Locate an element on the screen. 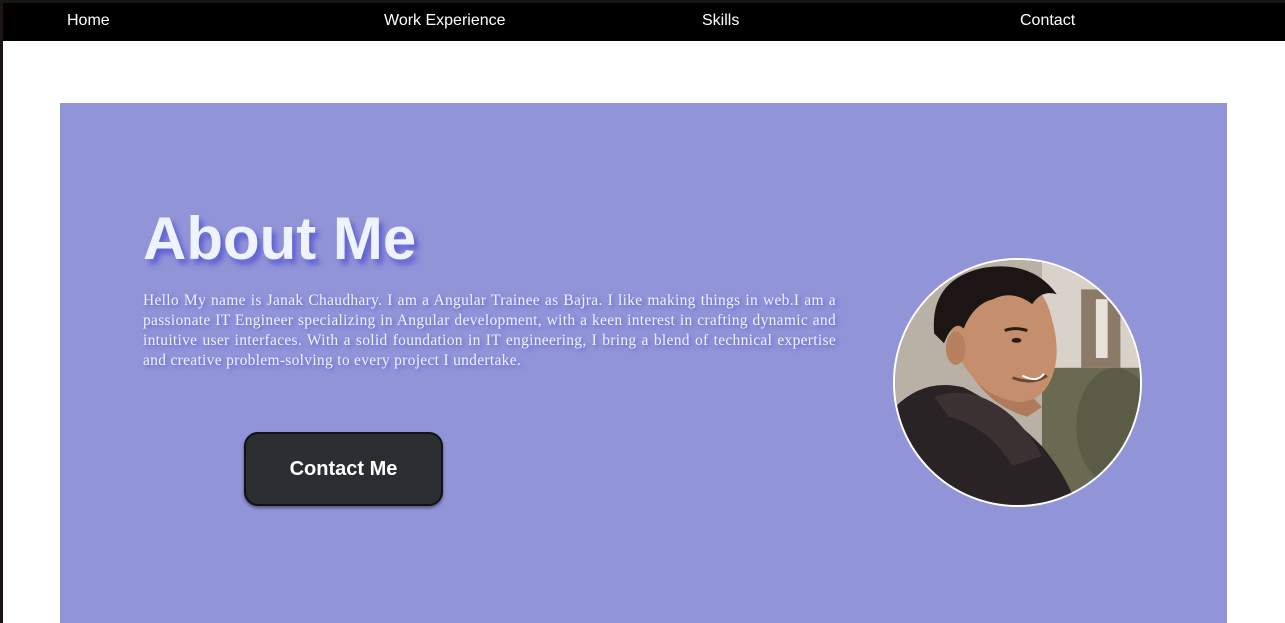  profile-photo is located at coordinates (1017, 382).